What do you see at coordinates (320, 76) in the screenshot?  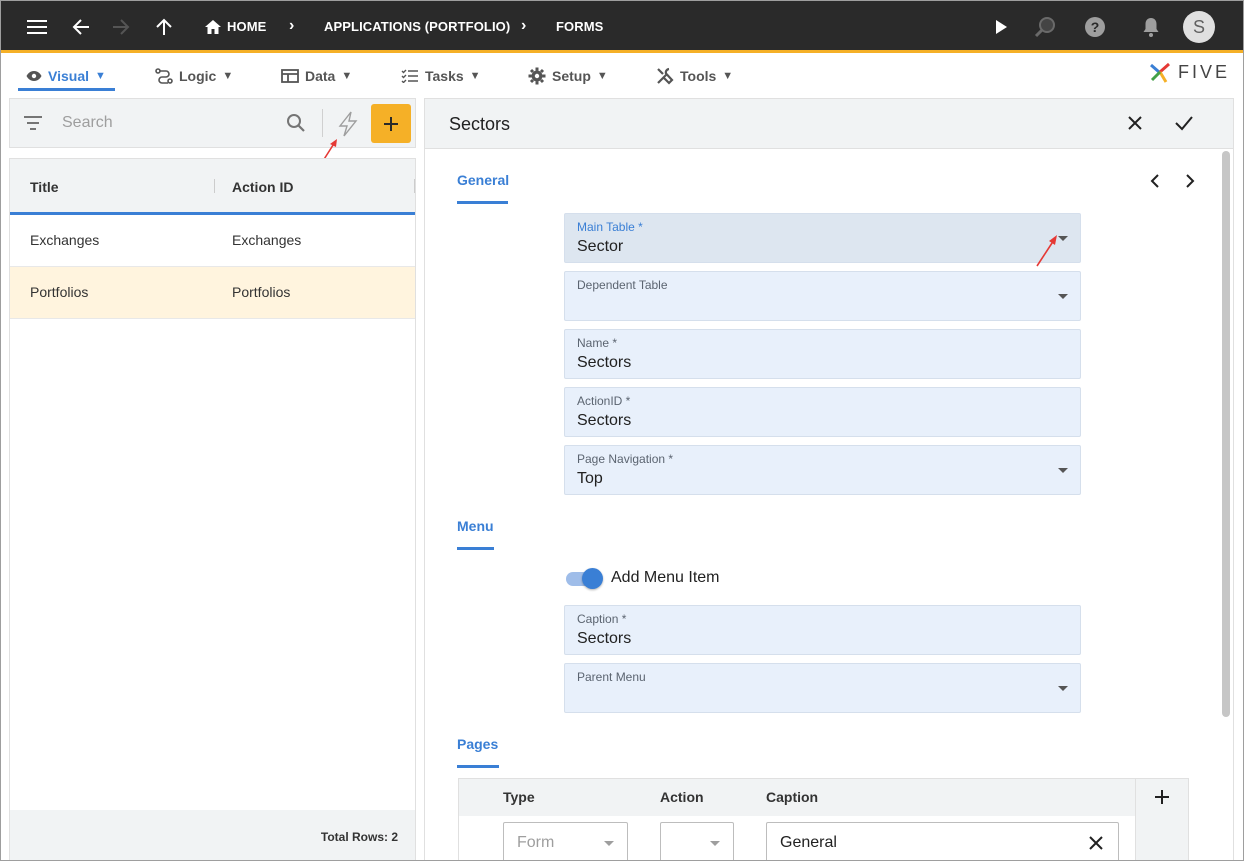 I see `menu-data-label: Data` at bounding box center [320, 76].